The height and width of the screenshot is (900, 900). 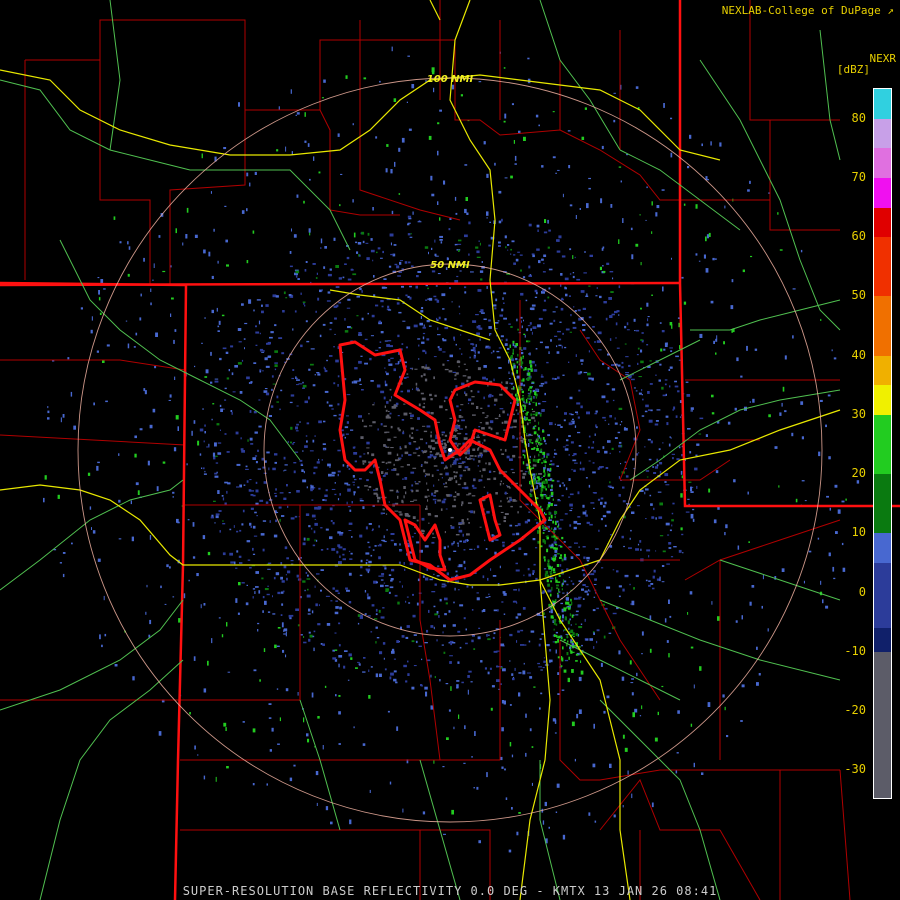 I want to click on product-label: NEXR, so click(x=883, y=58).